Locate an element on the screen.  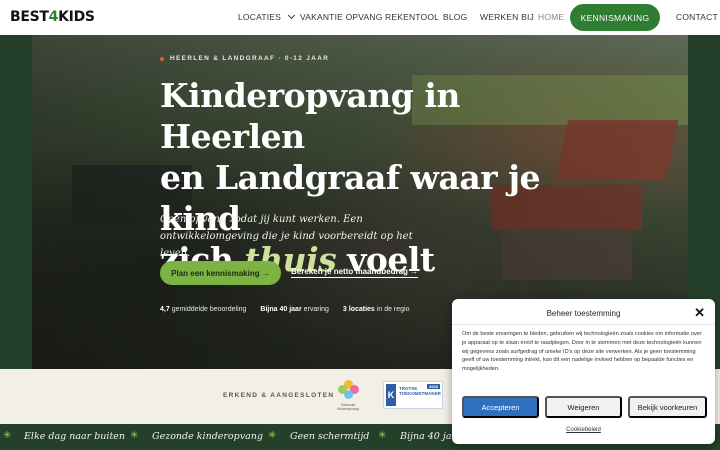
nav-contact: CONTACT is located at coordinates (697, 17).